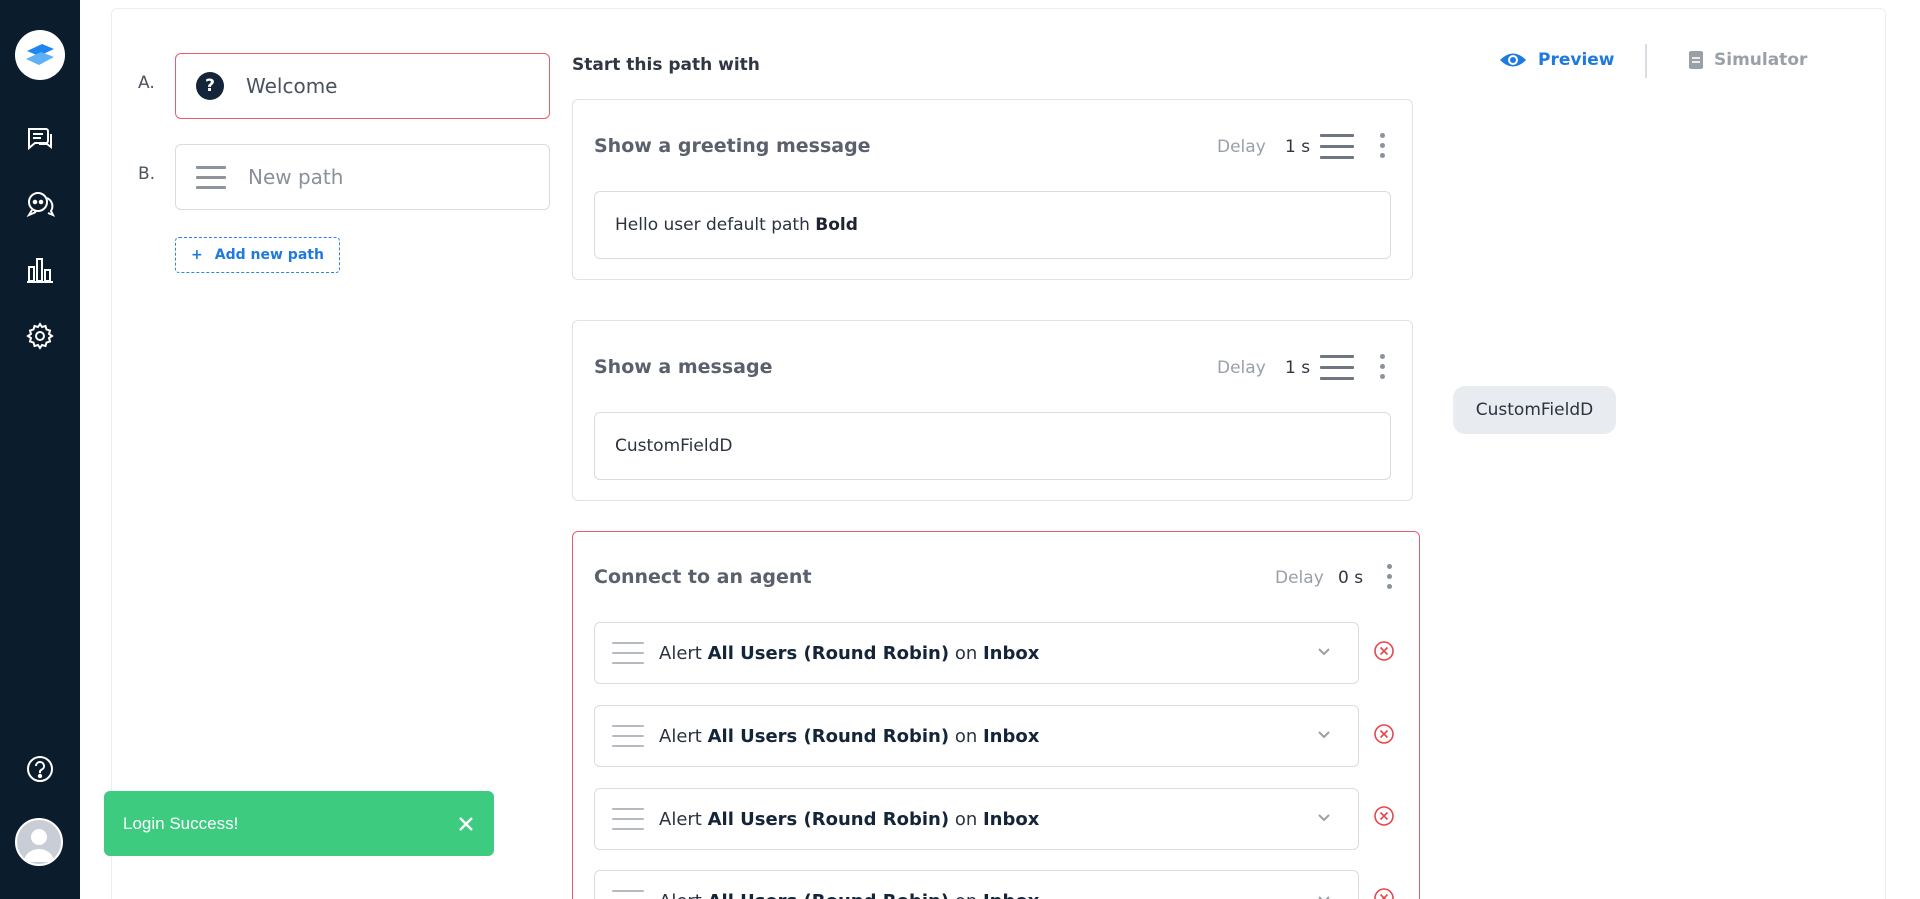 The image size is (1920, 899). I want to click on card-title: Show a message, so click(683, 367).